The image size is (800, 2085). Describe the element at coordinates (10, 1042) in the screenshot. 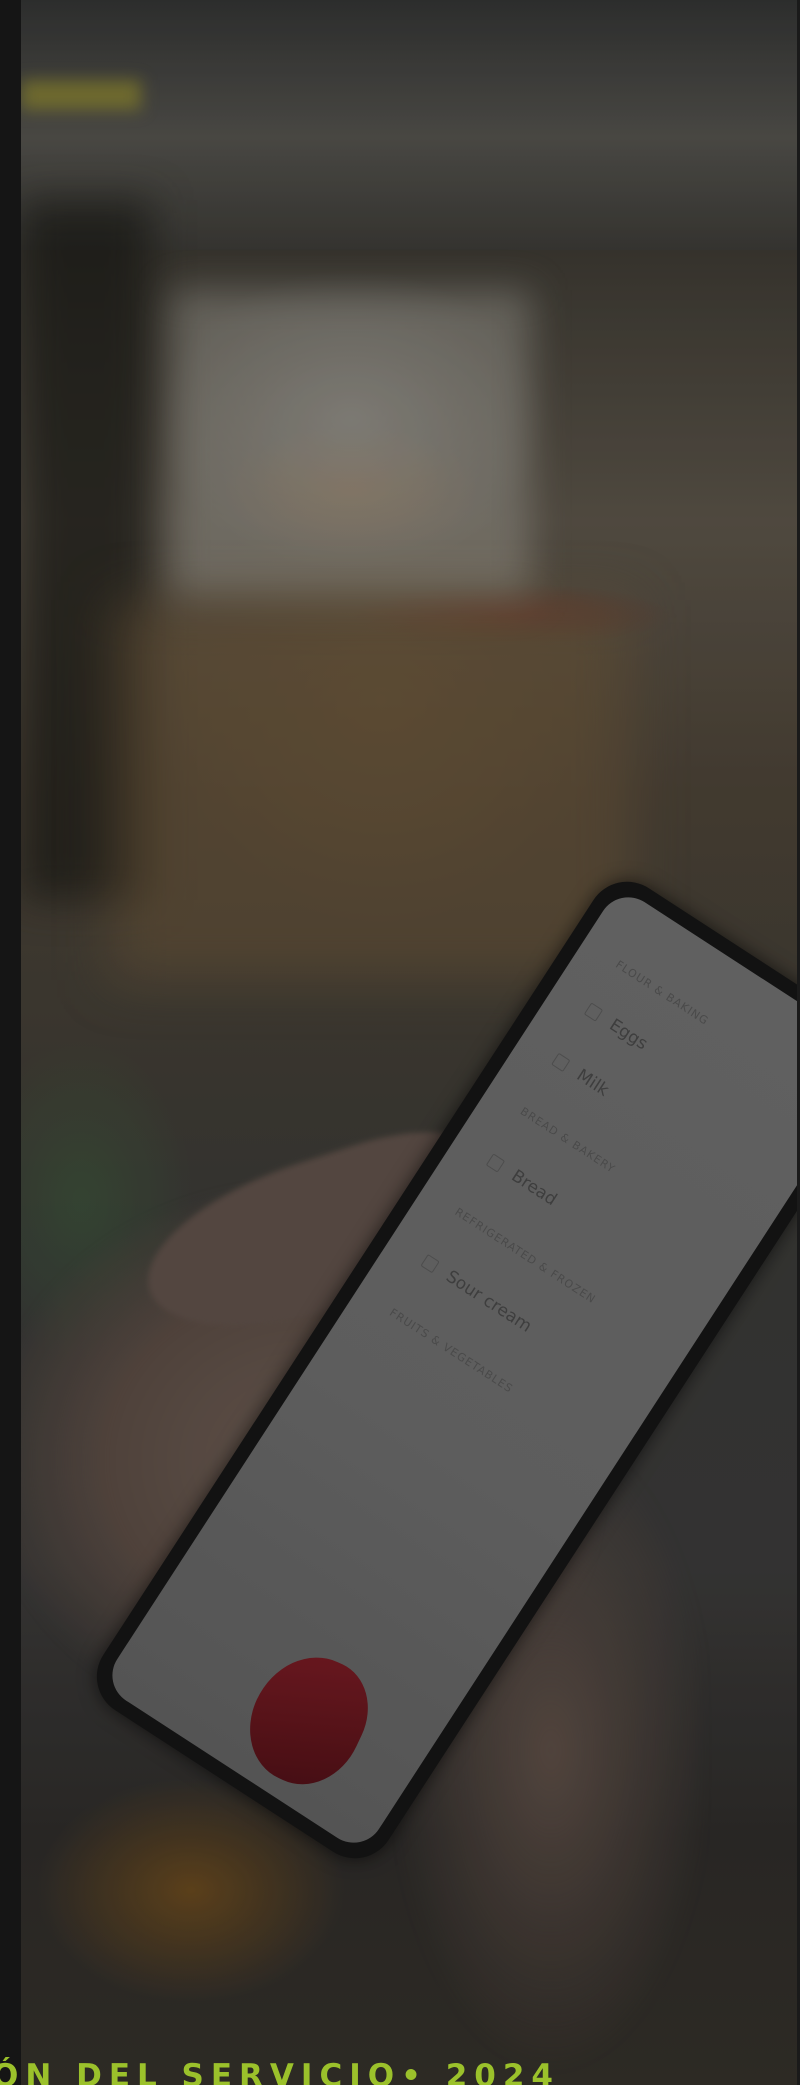

I see `left-border-strip` at that location.